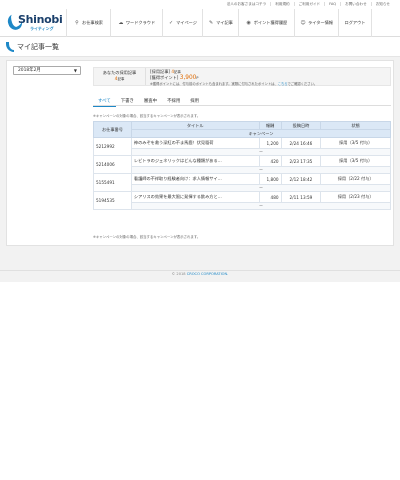 The image size is (400, 480). I want to click on header-title: タイトル, so click(195, 125).